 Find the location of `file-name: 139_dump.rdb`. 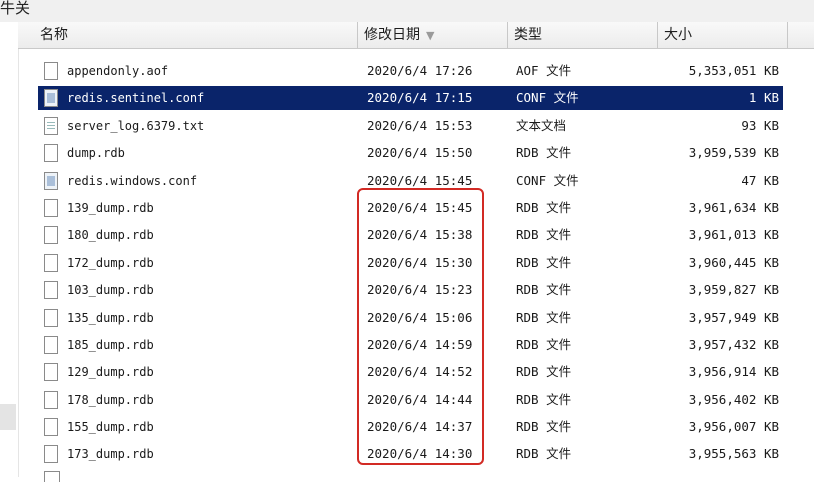

file-name: 139_dump.rdb is located at coordinates (110, 207).